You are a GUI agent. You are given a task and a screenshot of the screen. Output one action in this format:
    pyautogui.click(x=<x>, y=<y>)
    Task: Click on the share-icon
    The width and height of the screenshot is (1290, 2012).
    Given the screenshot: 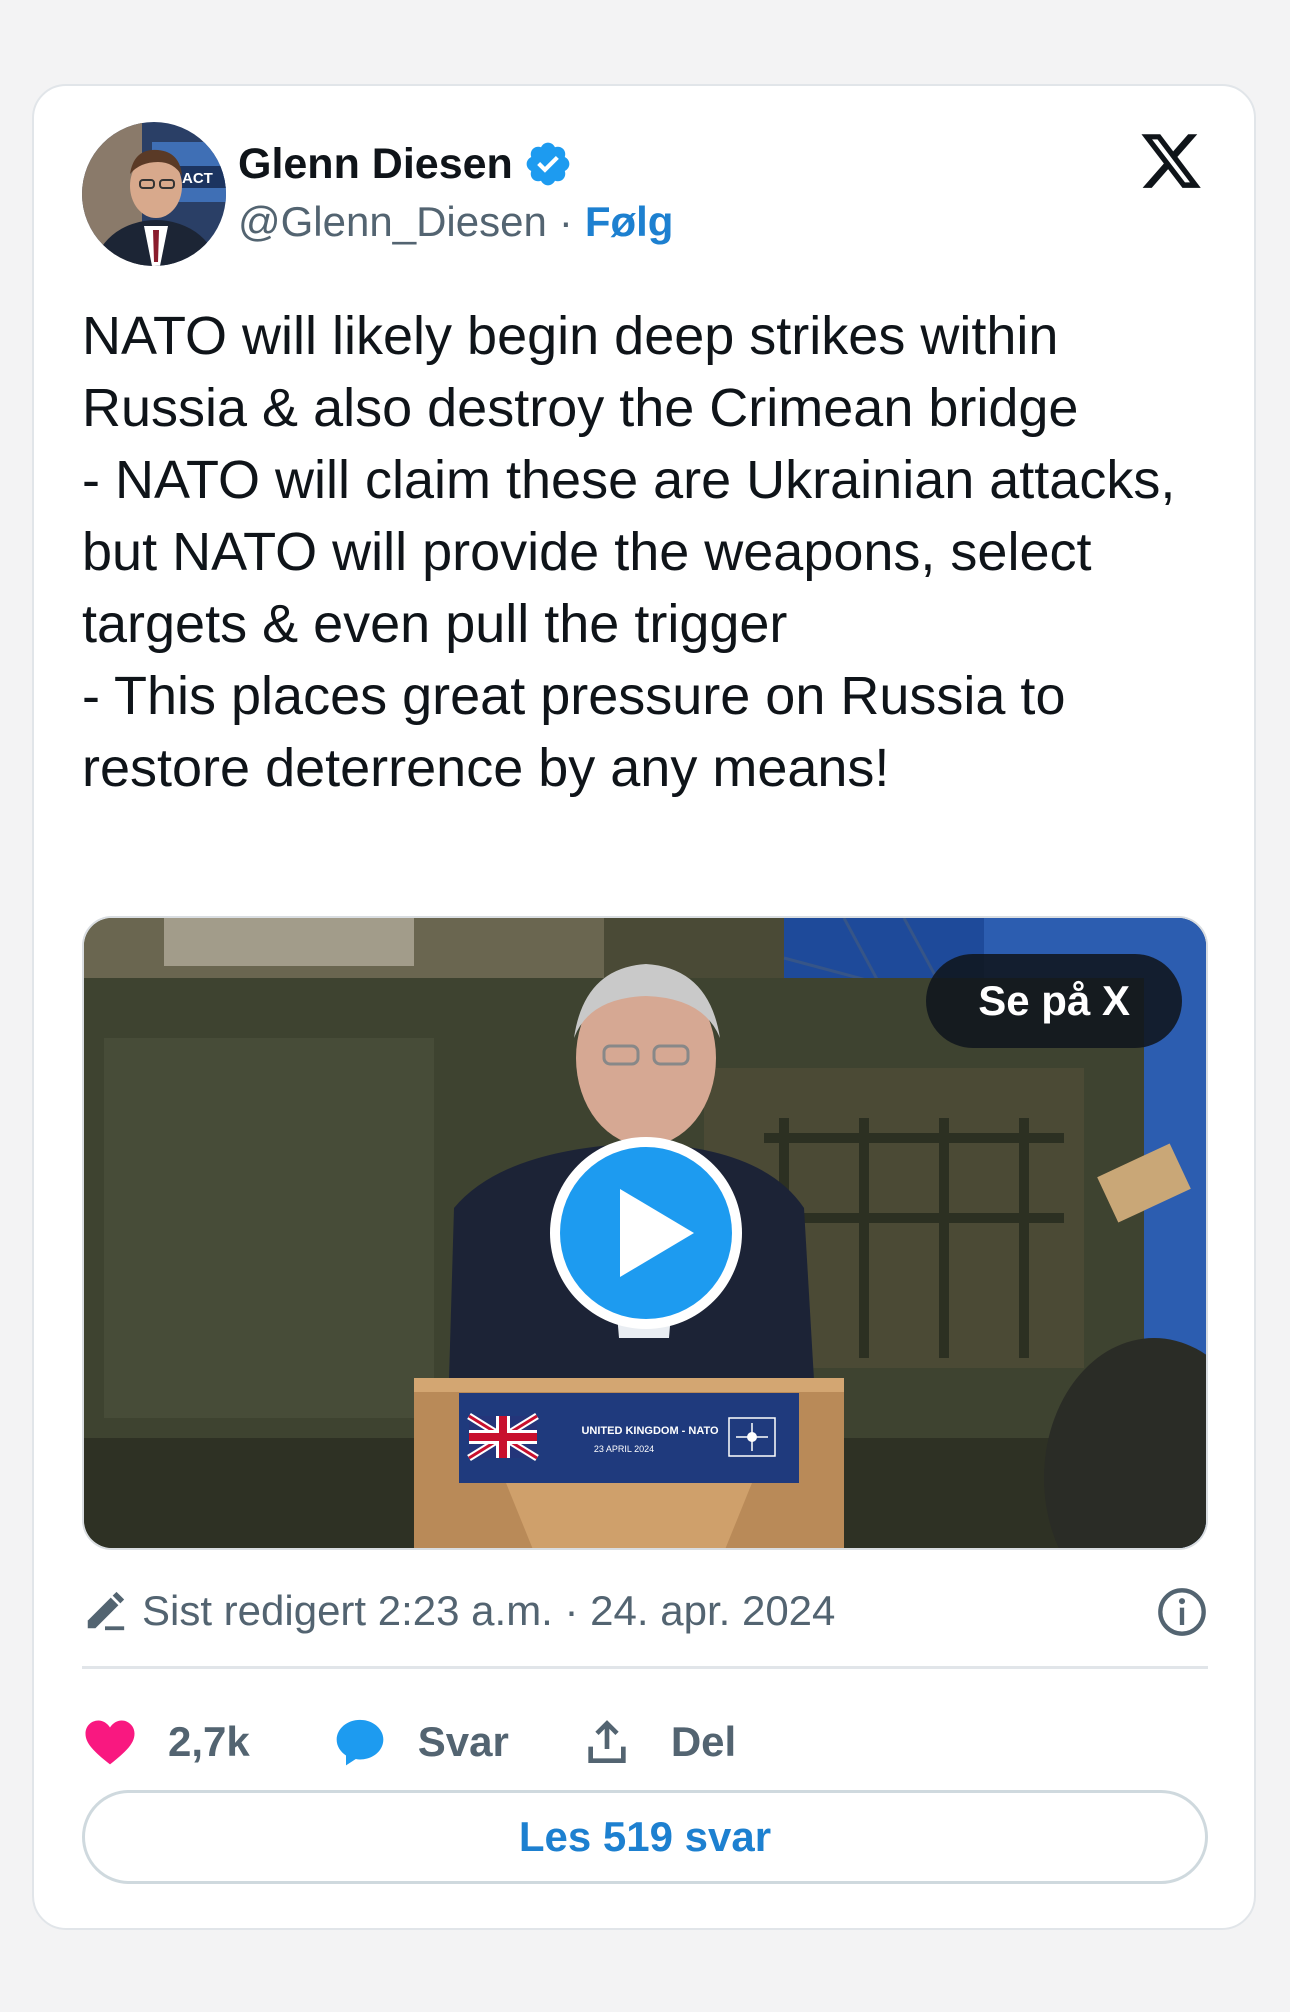 What is the action you would take?
    pyautogui.click(x=607, y=1741)
    